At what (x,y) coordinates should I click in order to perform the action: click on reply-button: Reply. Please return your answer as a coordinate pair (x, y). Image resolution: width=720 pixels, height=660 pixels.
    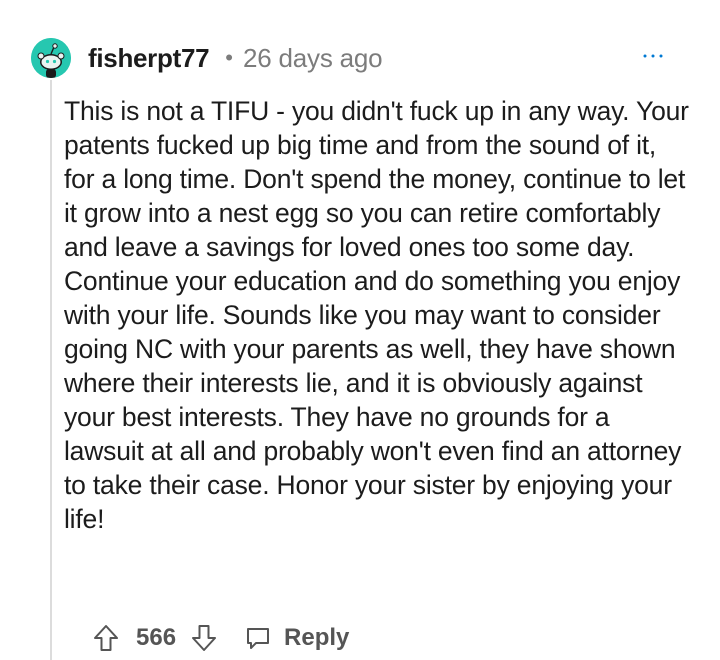
    Looking at the image, I should click on (296, 638).